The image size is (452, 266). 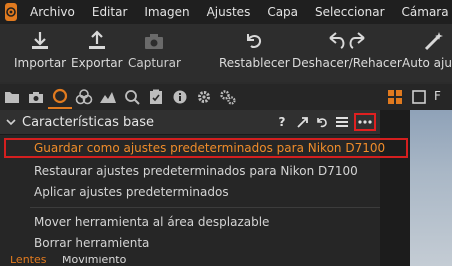 What do you see at coordinates (228, 97) in the screenshot?
I see `batch-tab-icon` at bounding box center [228, 97].